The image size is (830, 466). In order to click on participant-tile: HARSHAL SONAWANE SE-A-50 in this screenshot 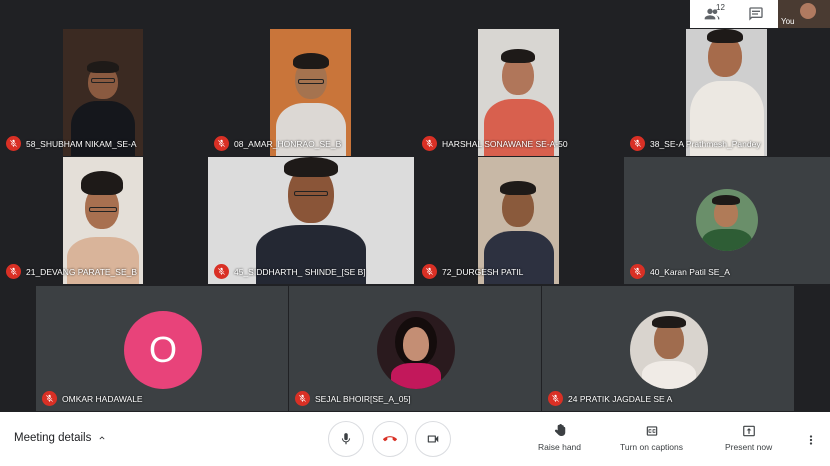, I will do `click(519, 92)`.